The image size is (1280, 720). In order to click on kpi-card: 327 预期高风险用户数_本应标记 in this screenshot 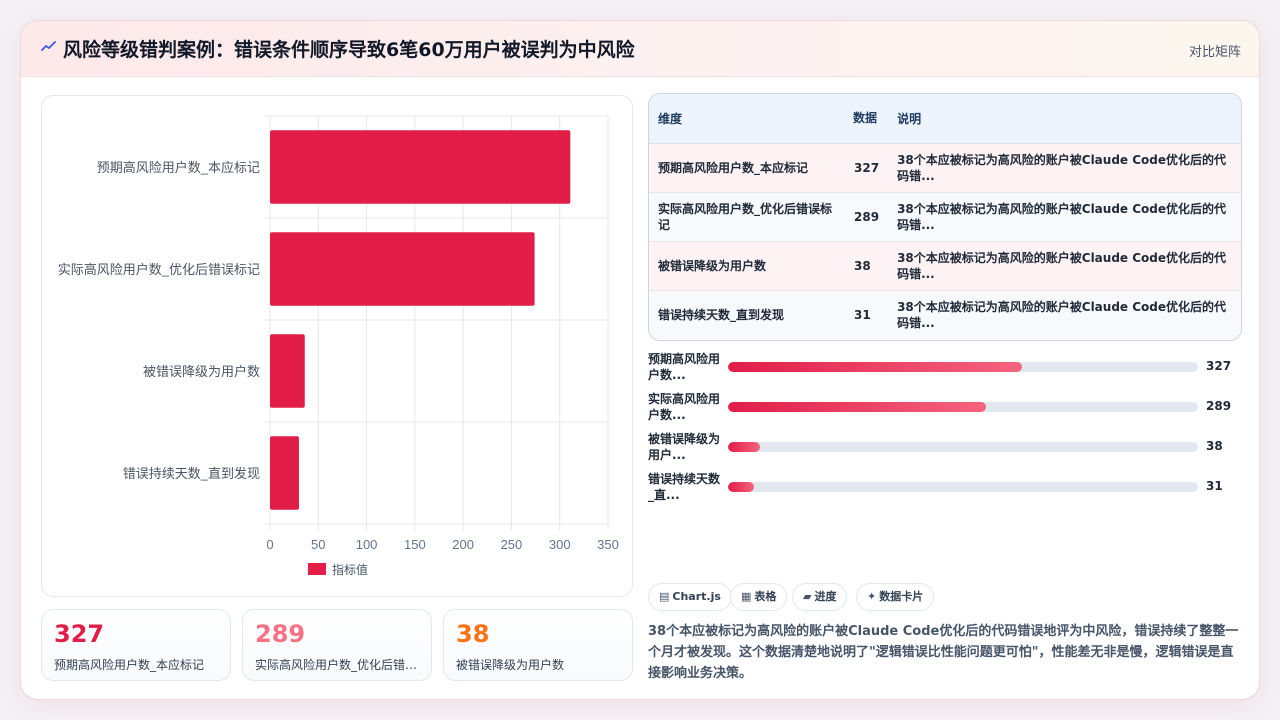, I will do `click(136, 645)`.